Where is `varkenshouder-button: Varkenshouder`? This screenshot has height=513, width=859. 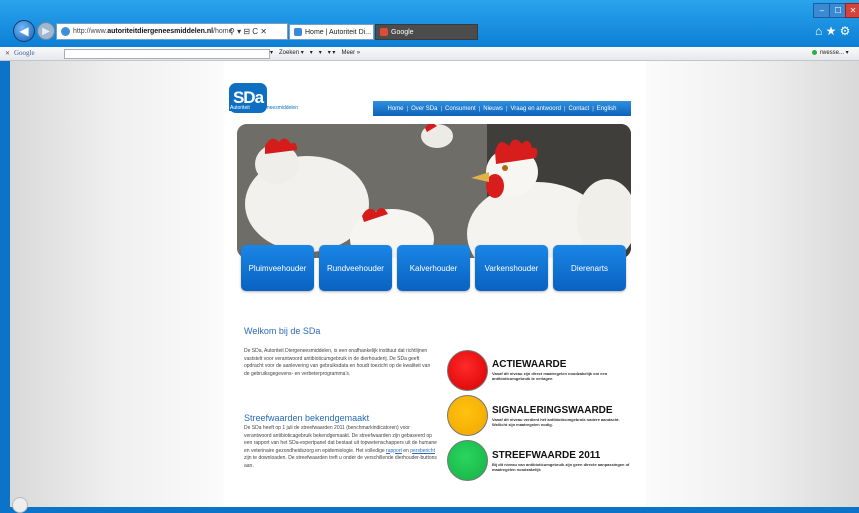
varkenshouder-button: Varkenshouder is located at coordinates (511, 268).